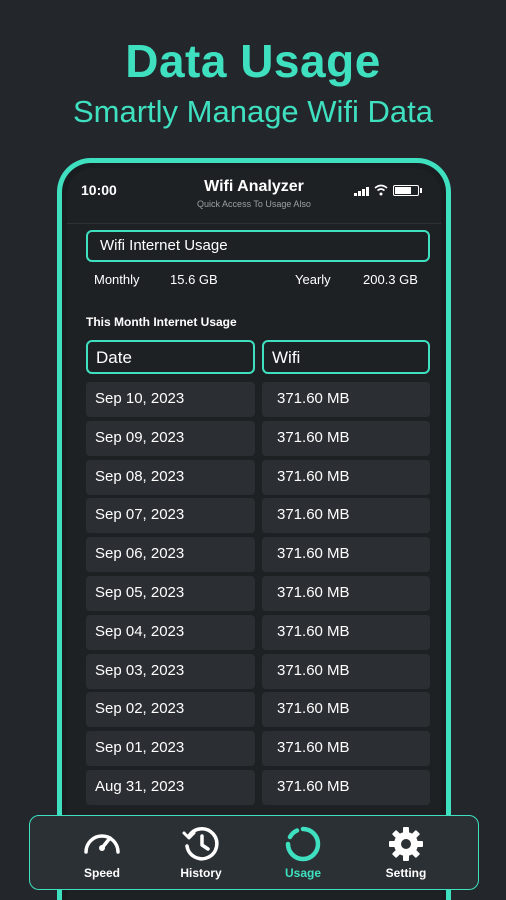 Image resolution: width=506 pixels, height=900 pixels. What do you see at coordinates (258, 632) in the screenshot?
I see `table-row: Sep 04, 2023 371.60 MB` at bounding box center [258, 632].